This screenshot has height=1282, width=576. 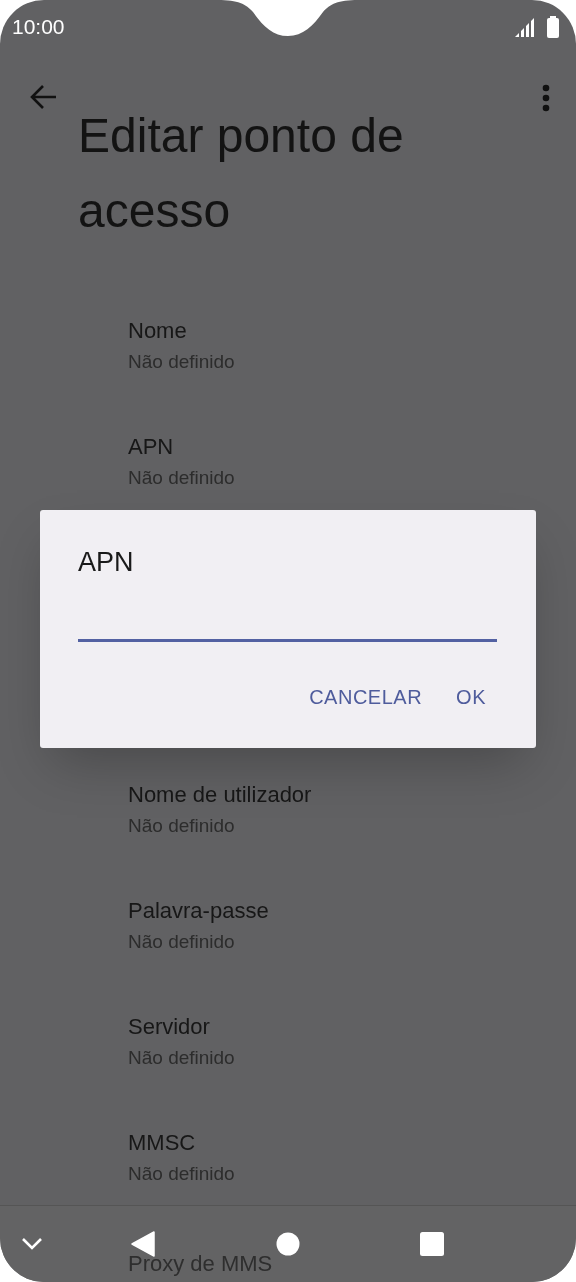 What do you see at coordinates (169, 1027) in the screenshot?
I see `setting-title: Servidor` at bounding box center [169, 1027].